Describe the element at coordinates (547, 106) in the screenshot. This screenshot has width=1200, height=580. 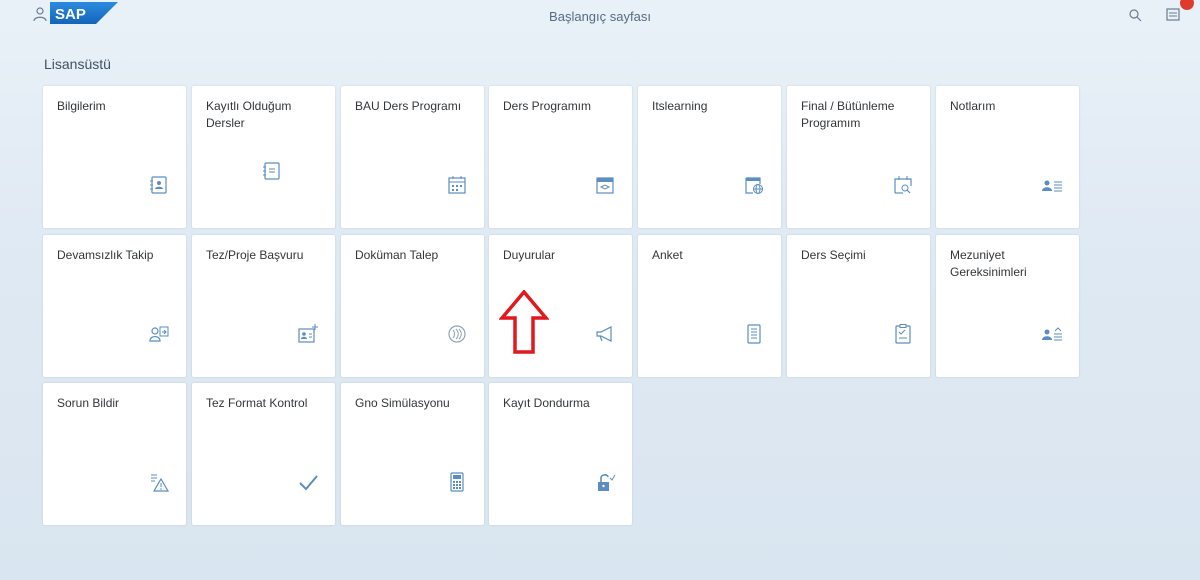
I see `tile-title: Ders Programım` at that location.